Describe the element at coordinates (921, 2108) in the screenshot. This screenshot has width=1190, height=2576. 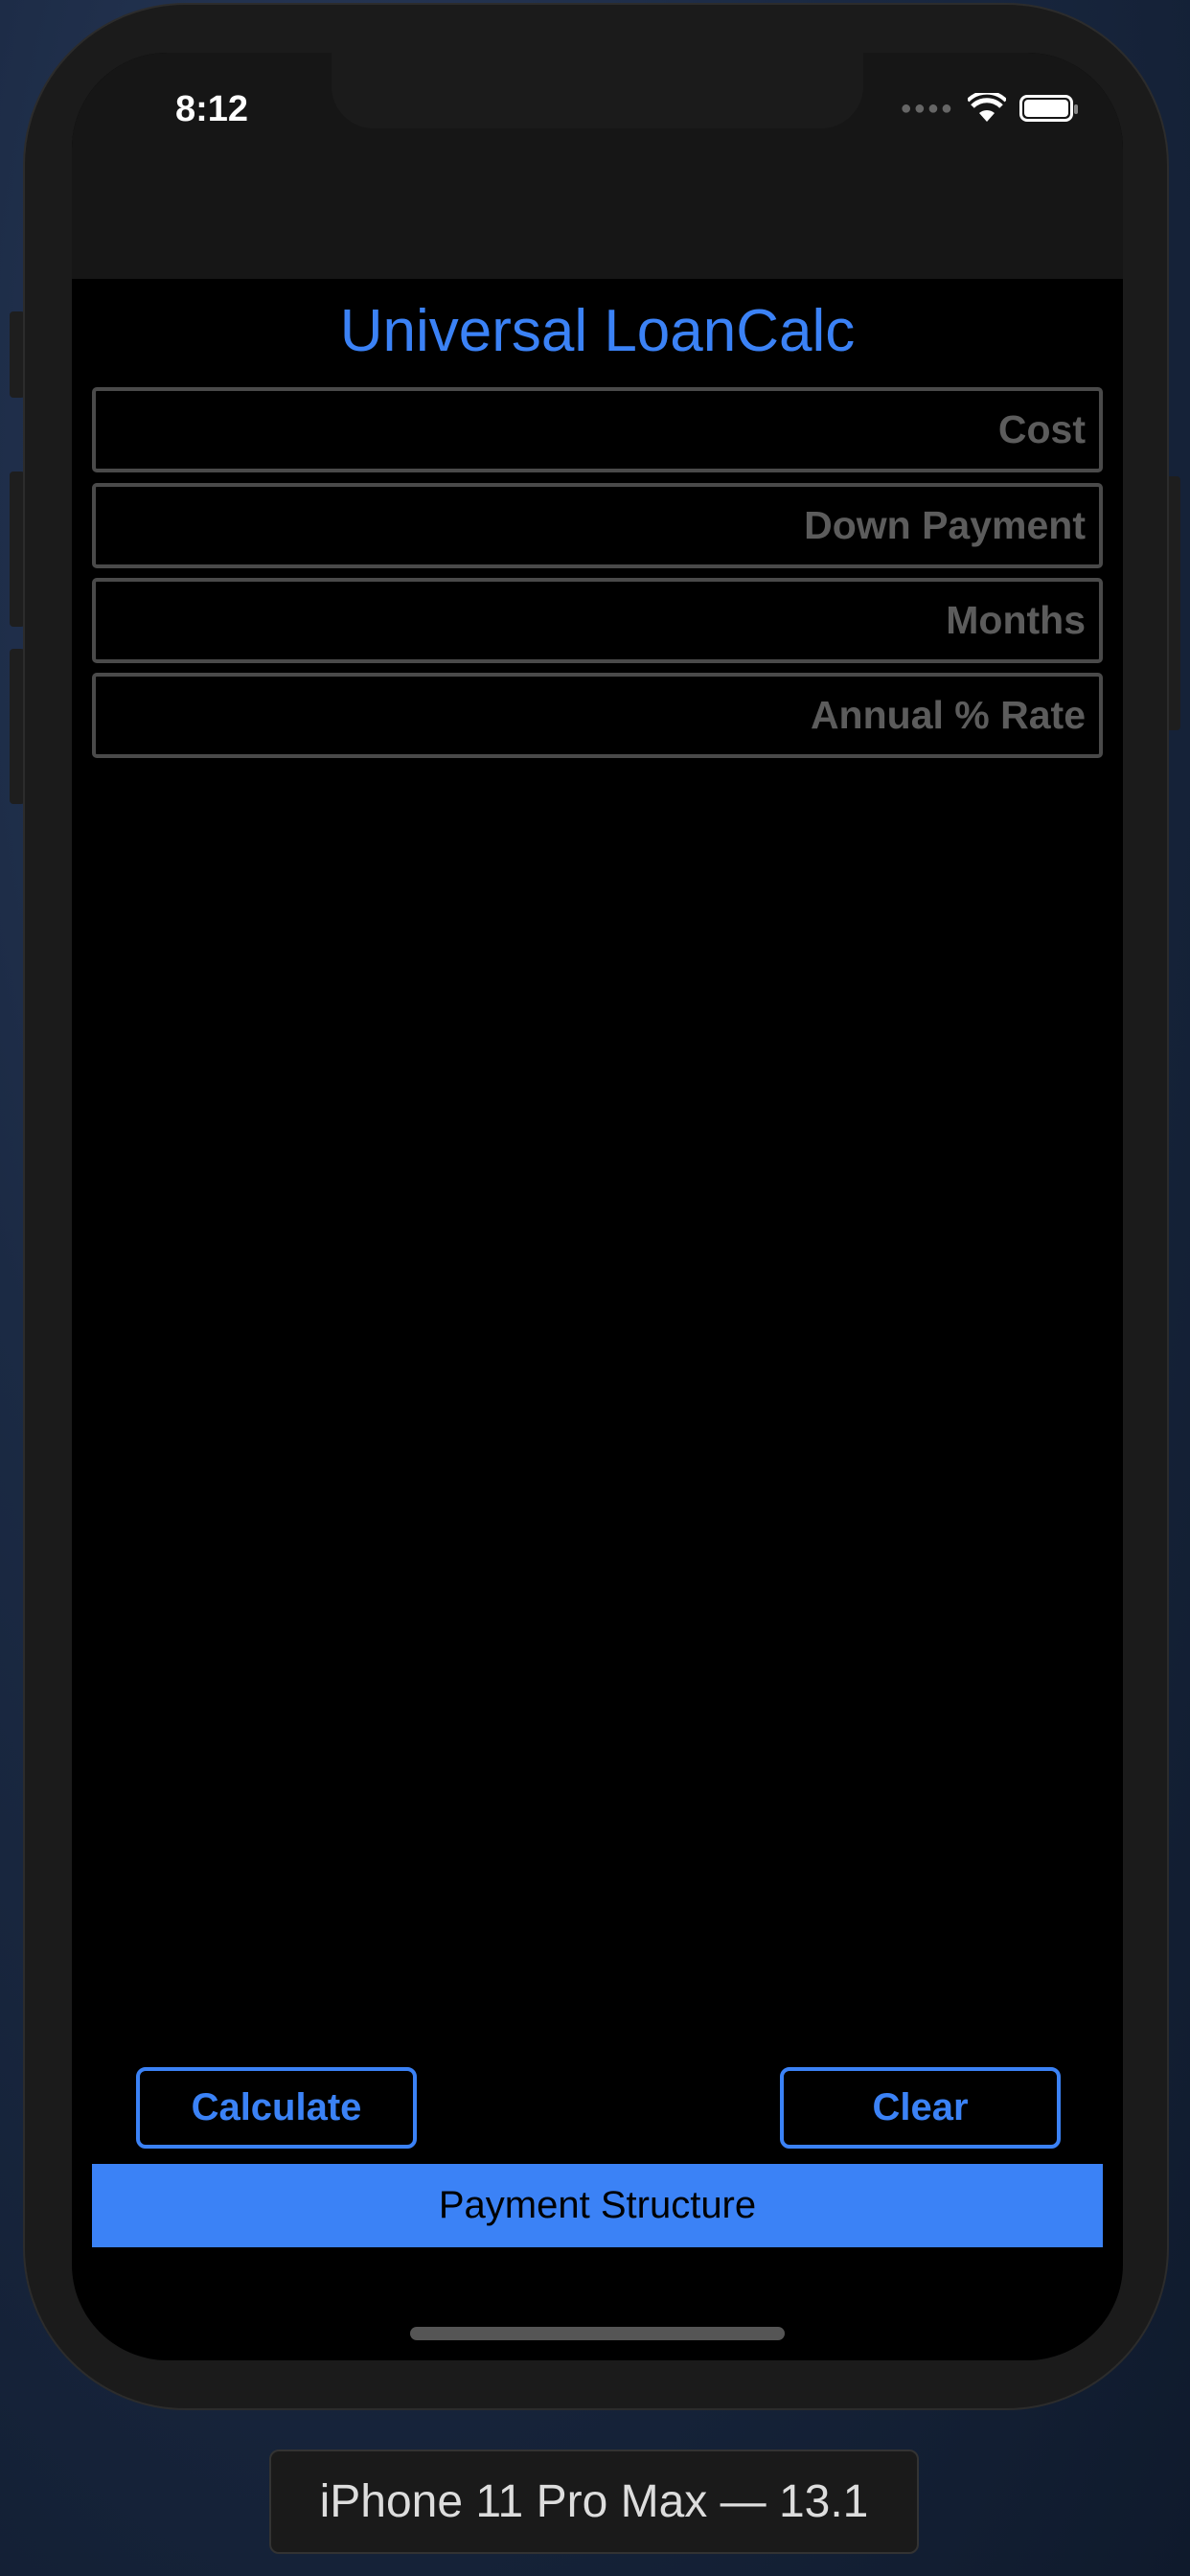
I see `clear-button: Clear` at that location.